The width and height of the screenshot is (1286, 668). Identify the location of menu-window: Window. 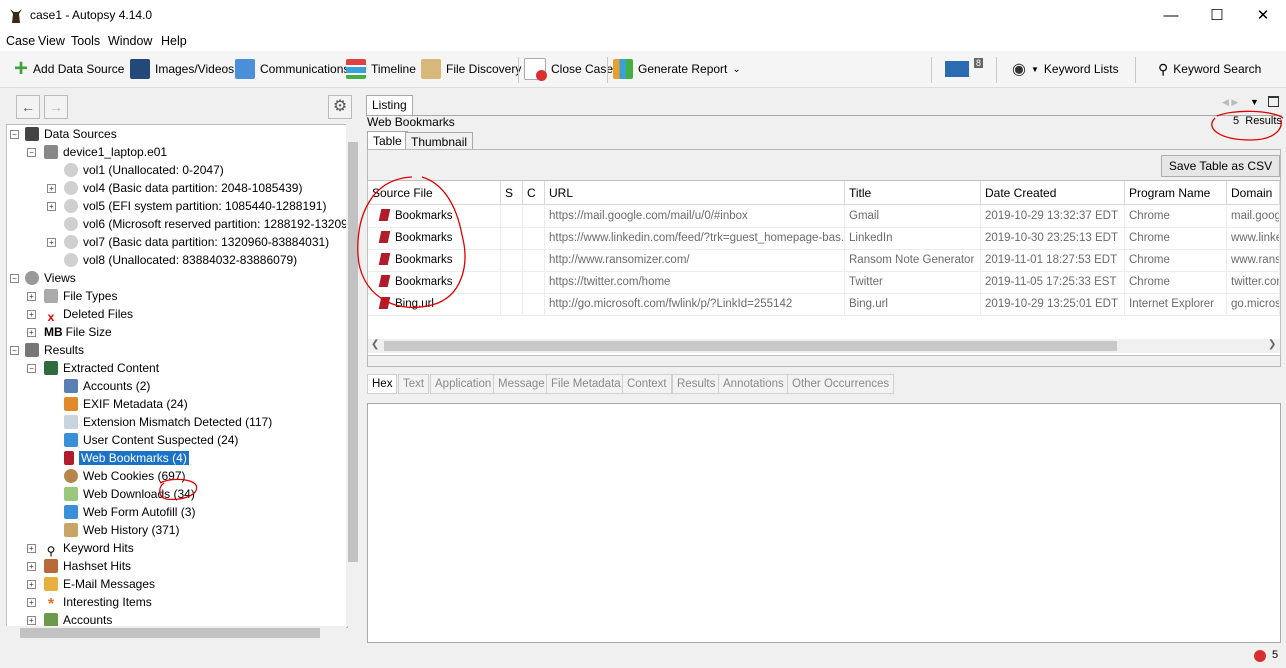
(130, 41).